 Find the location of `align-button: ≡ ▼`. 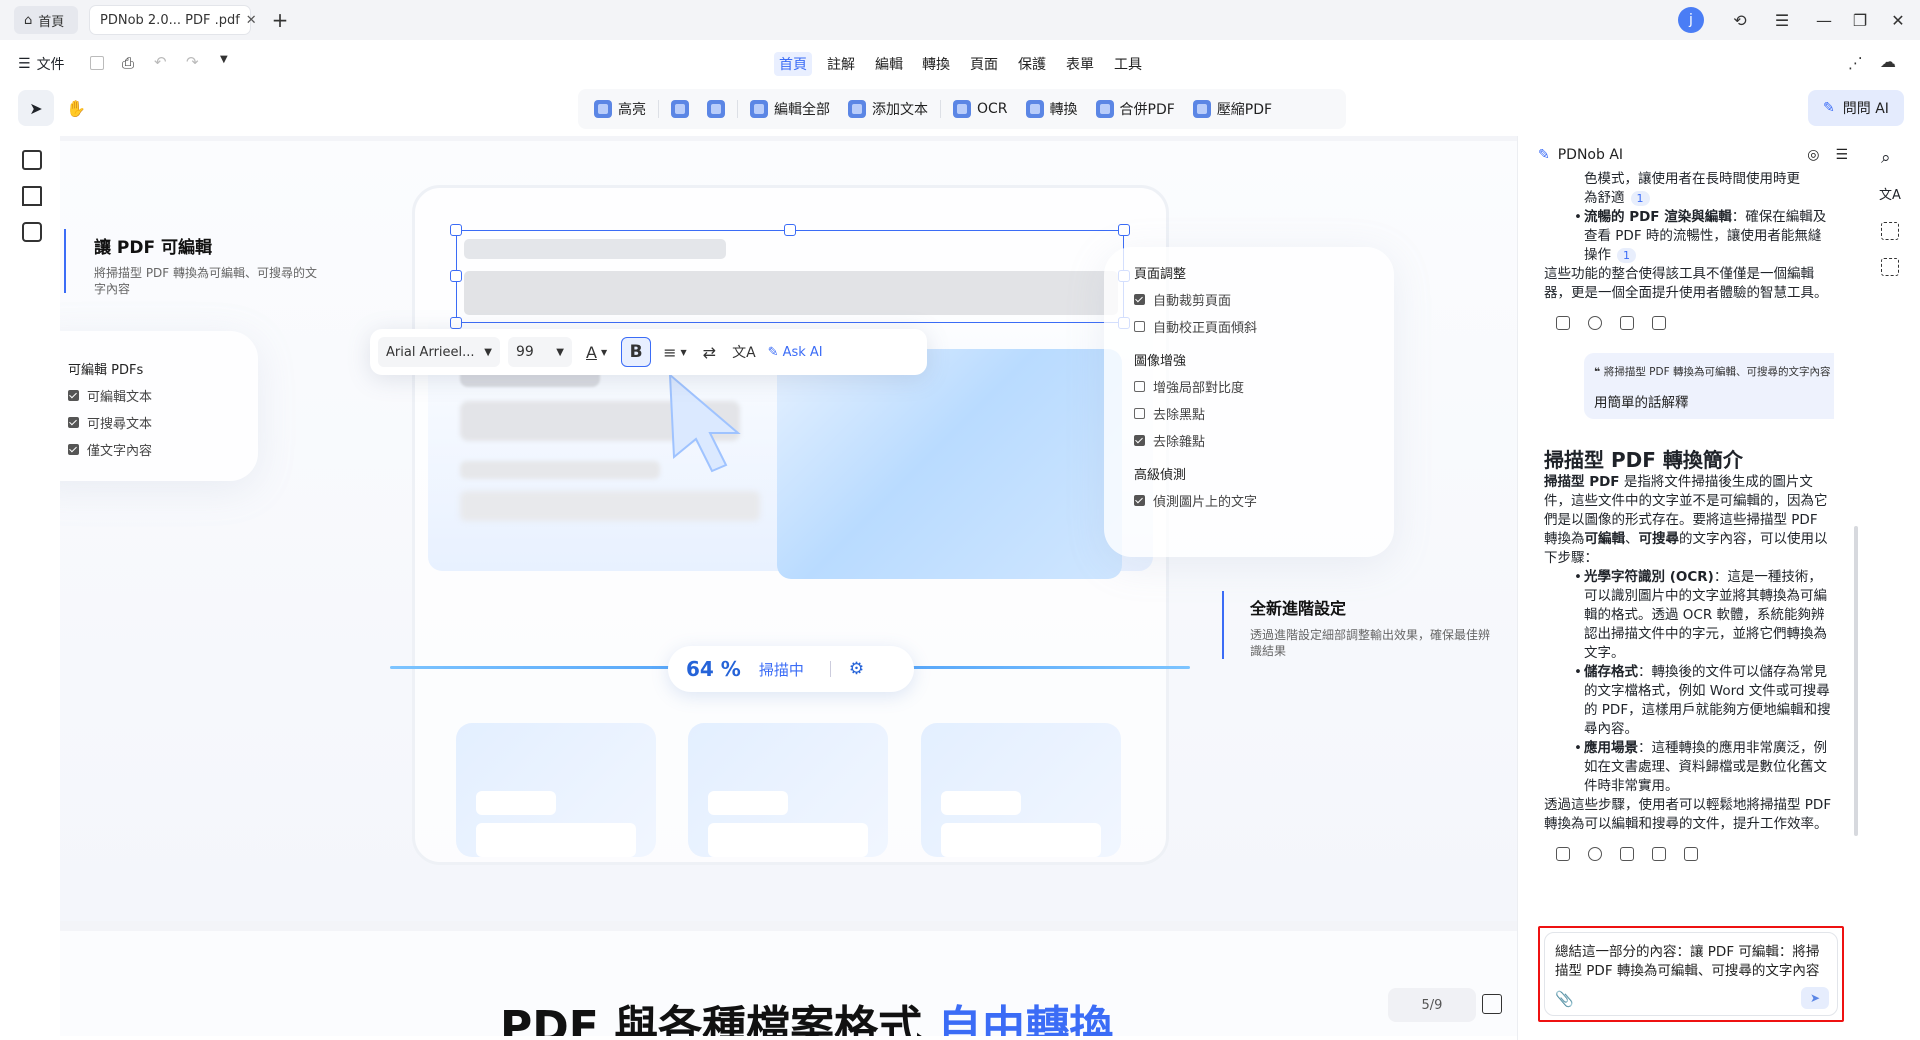

align-button: ≡ ▼ is located at coordinates (675, 352).